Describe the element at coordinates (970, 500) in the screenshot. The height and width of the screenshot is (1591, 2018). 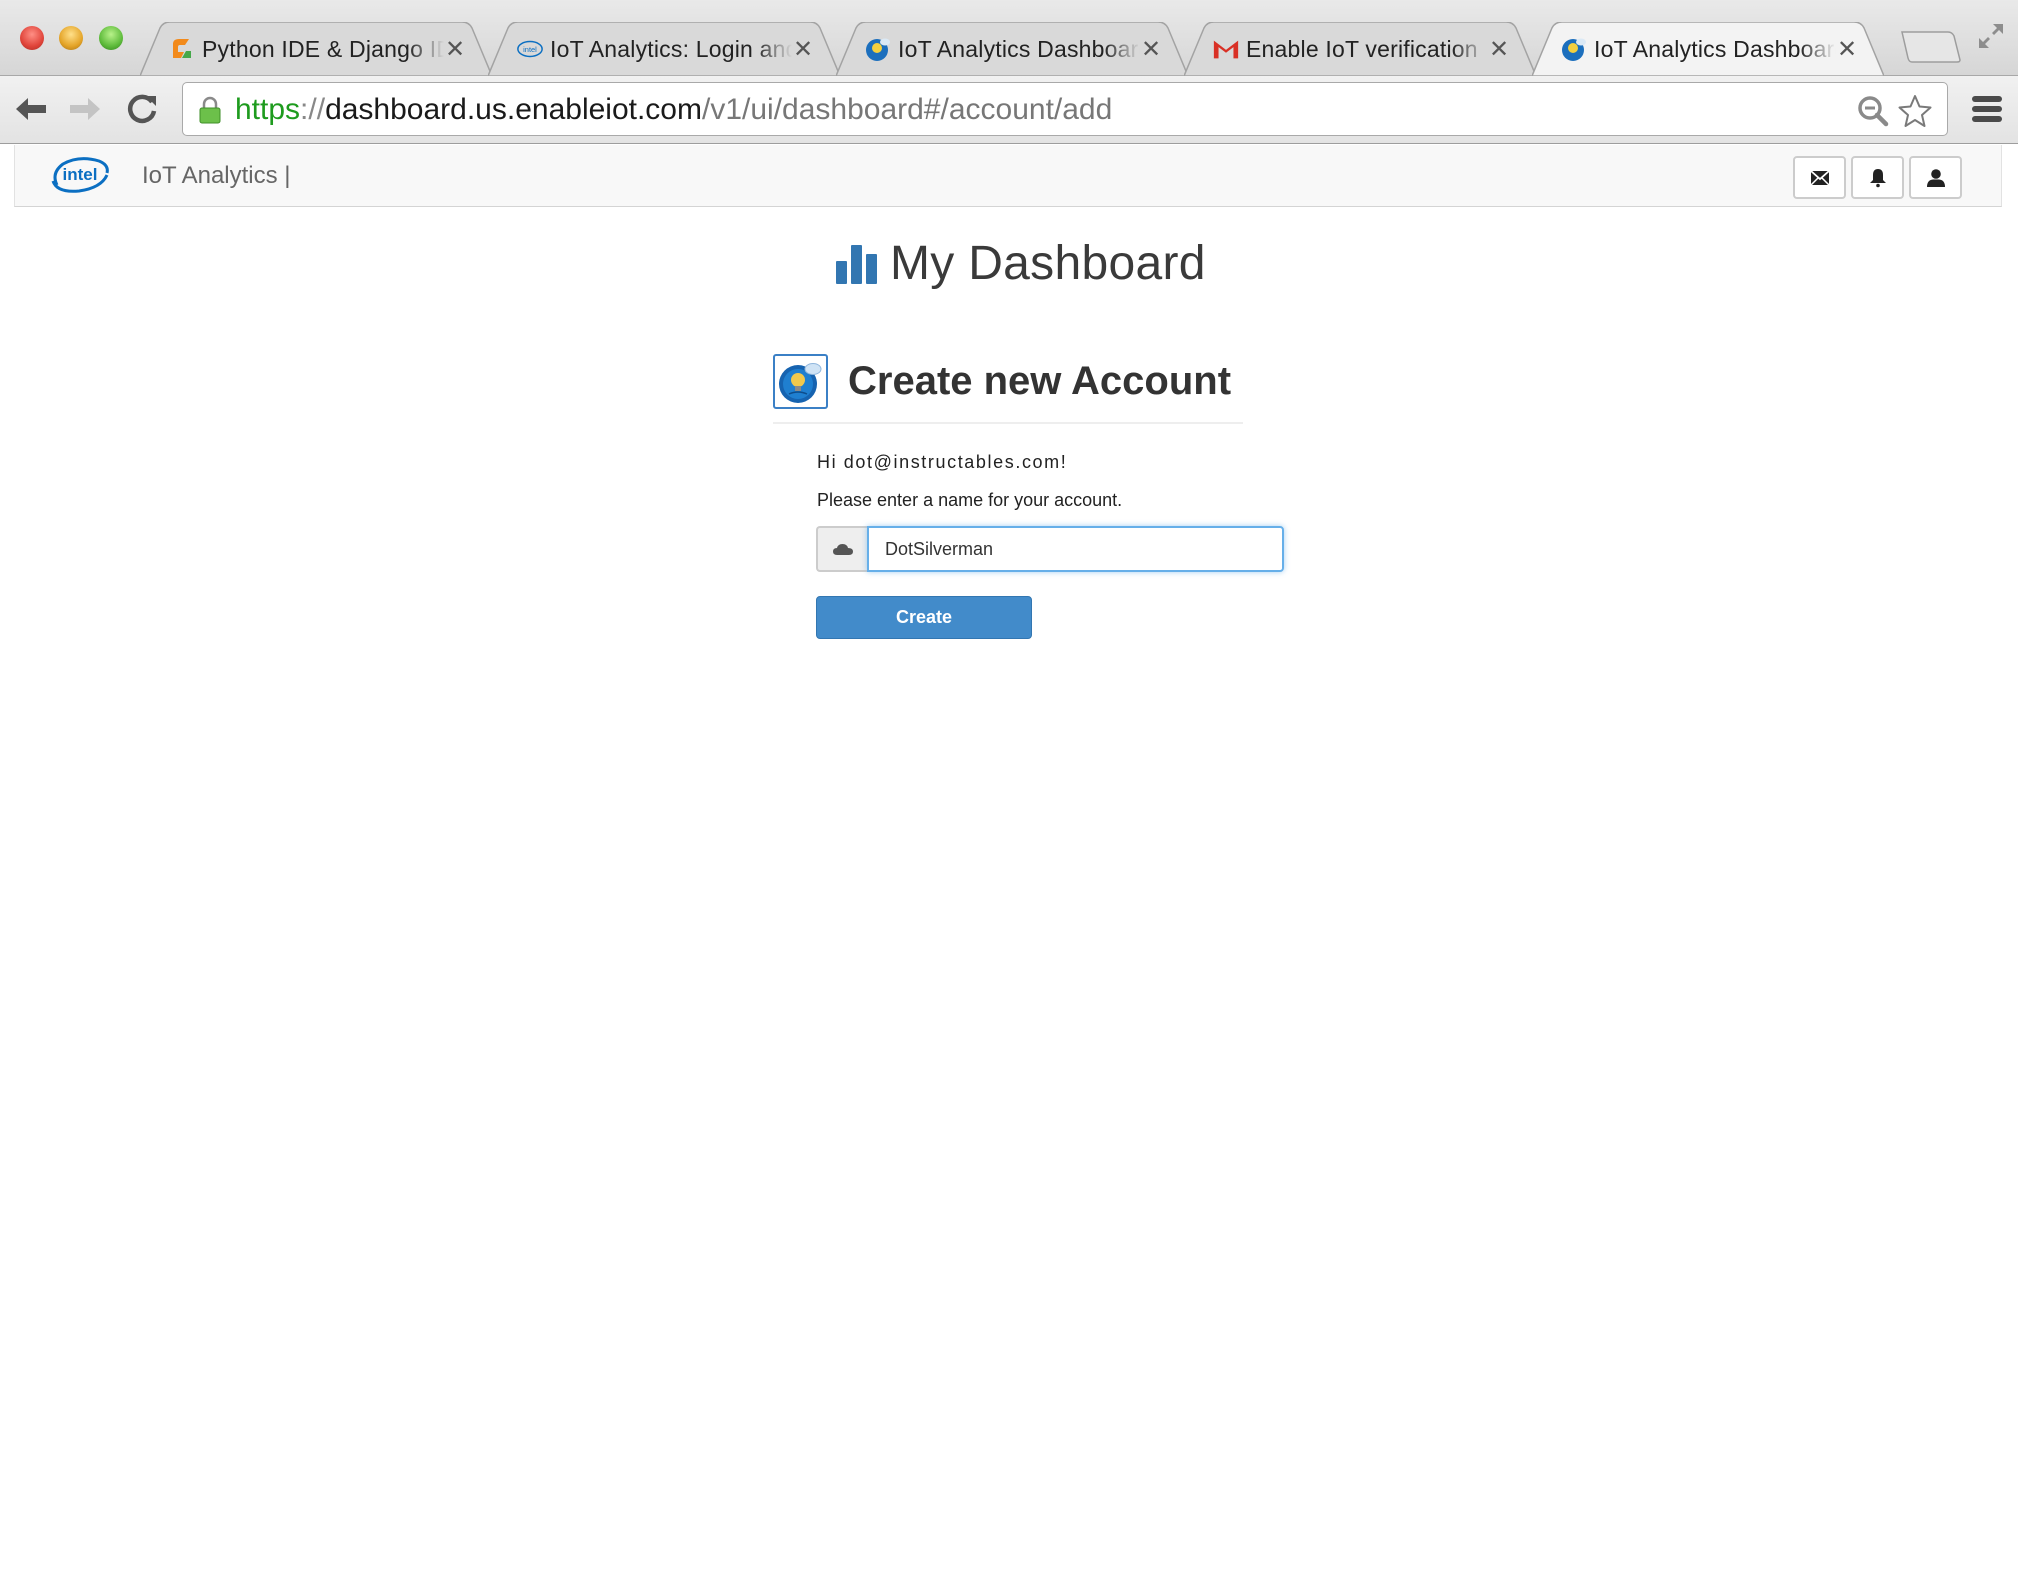
I see `account-name-prompt: Please enter a name for your account.` at that location.